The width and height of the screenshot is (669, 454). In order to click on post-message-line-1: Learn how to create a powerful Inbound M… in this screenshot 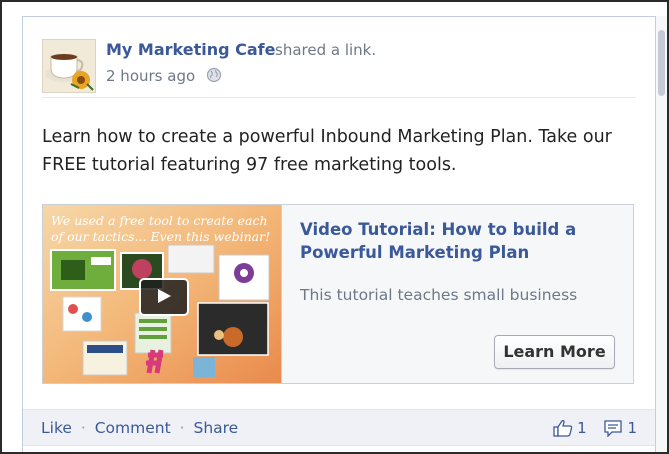, I will do `click(327, 137)`.